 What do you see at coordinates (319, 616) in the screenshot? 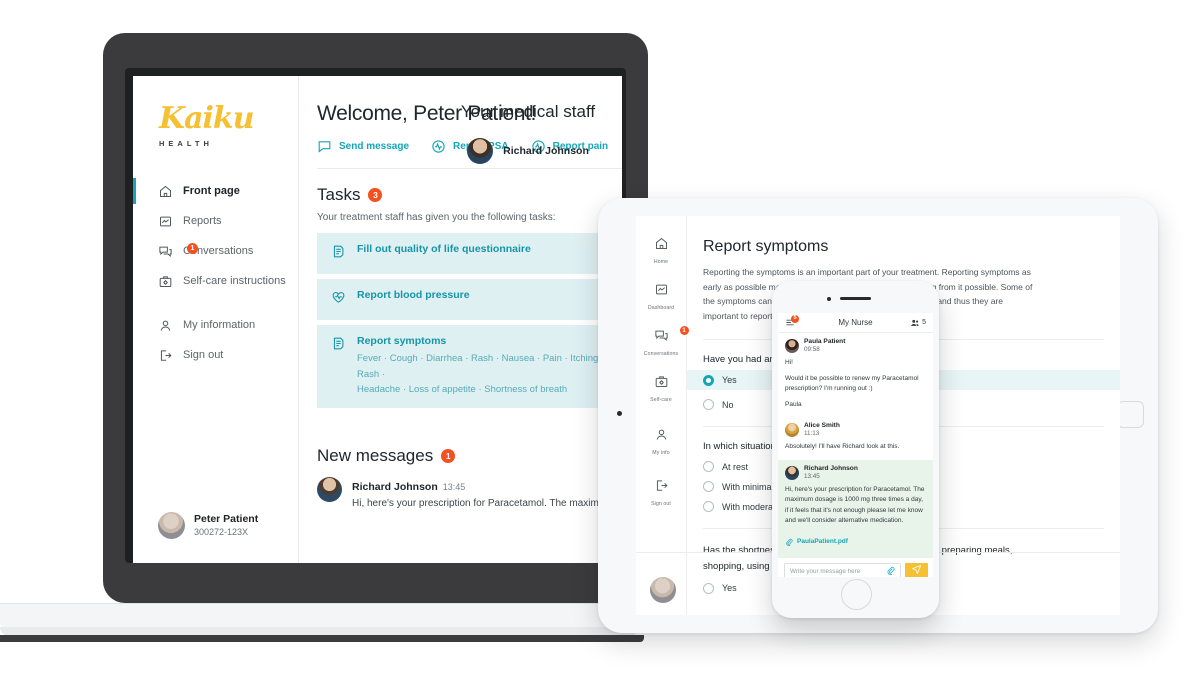
I see `laptop-base-top` at bounding box center [319, 616].